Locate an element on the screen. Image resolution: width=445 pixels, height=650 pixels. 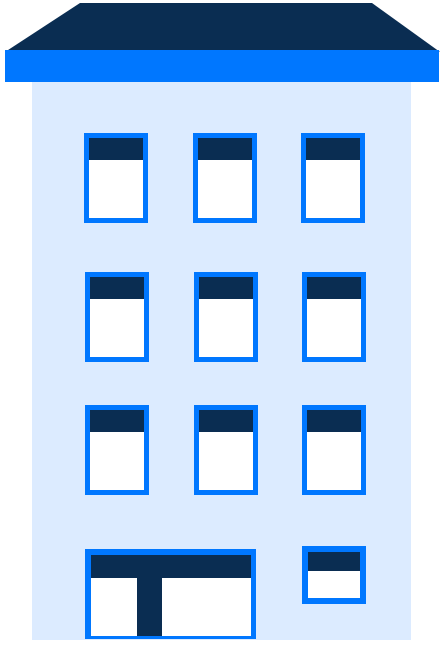
small-window-blind is located at coordinates (334, 561).